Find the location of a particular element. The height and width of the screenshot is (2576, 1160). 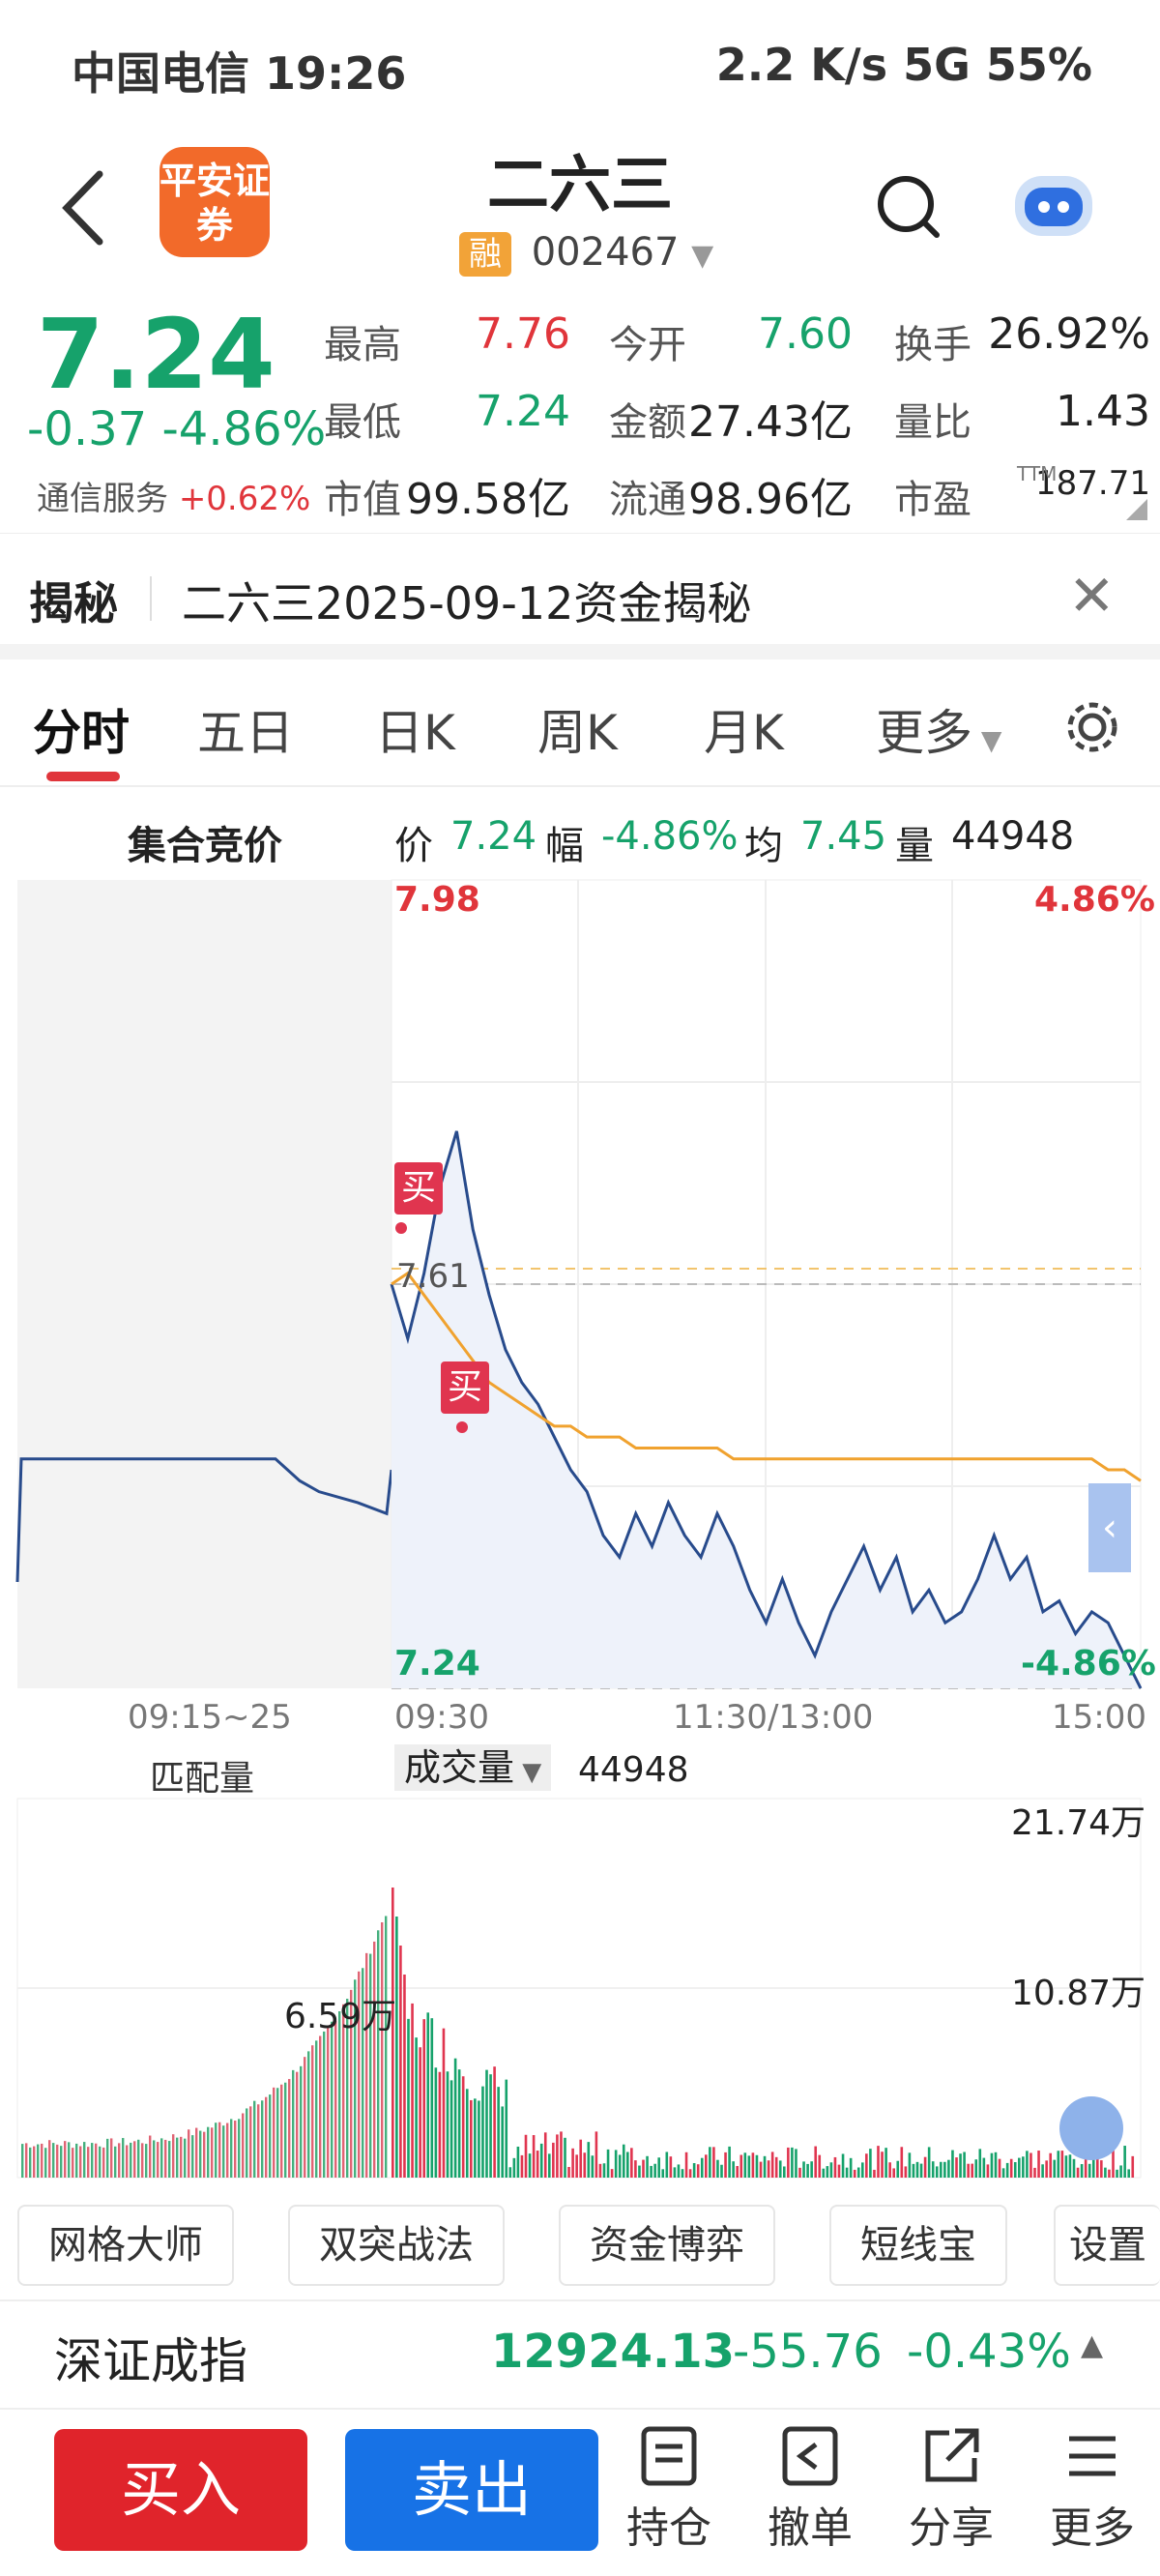

robot-assistant-icon is located at coordinates (1053, 205).